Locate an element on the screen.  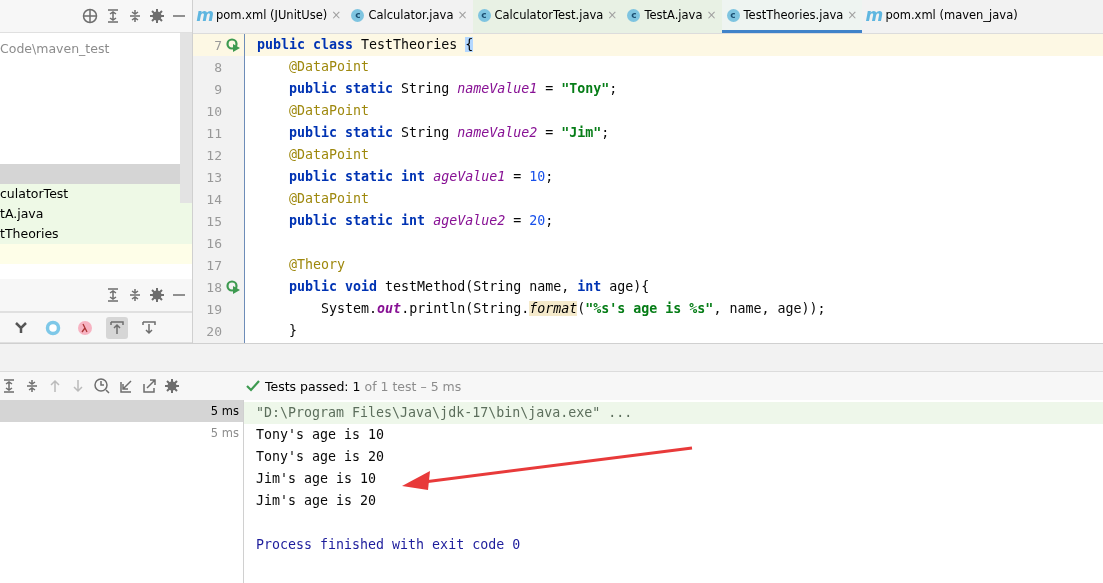
tab-label: TestTheories.java is located at coordinates (793, 15).